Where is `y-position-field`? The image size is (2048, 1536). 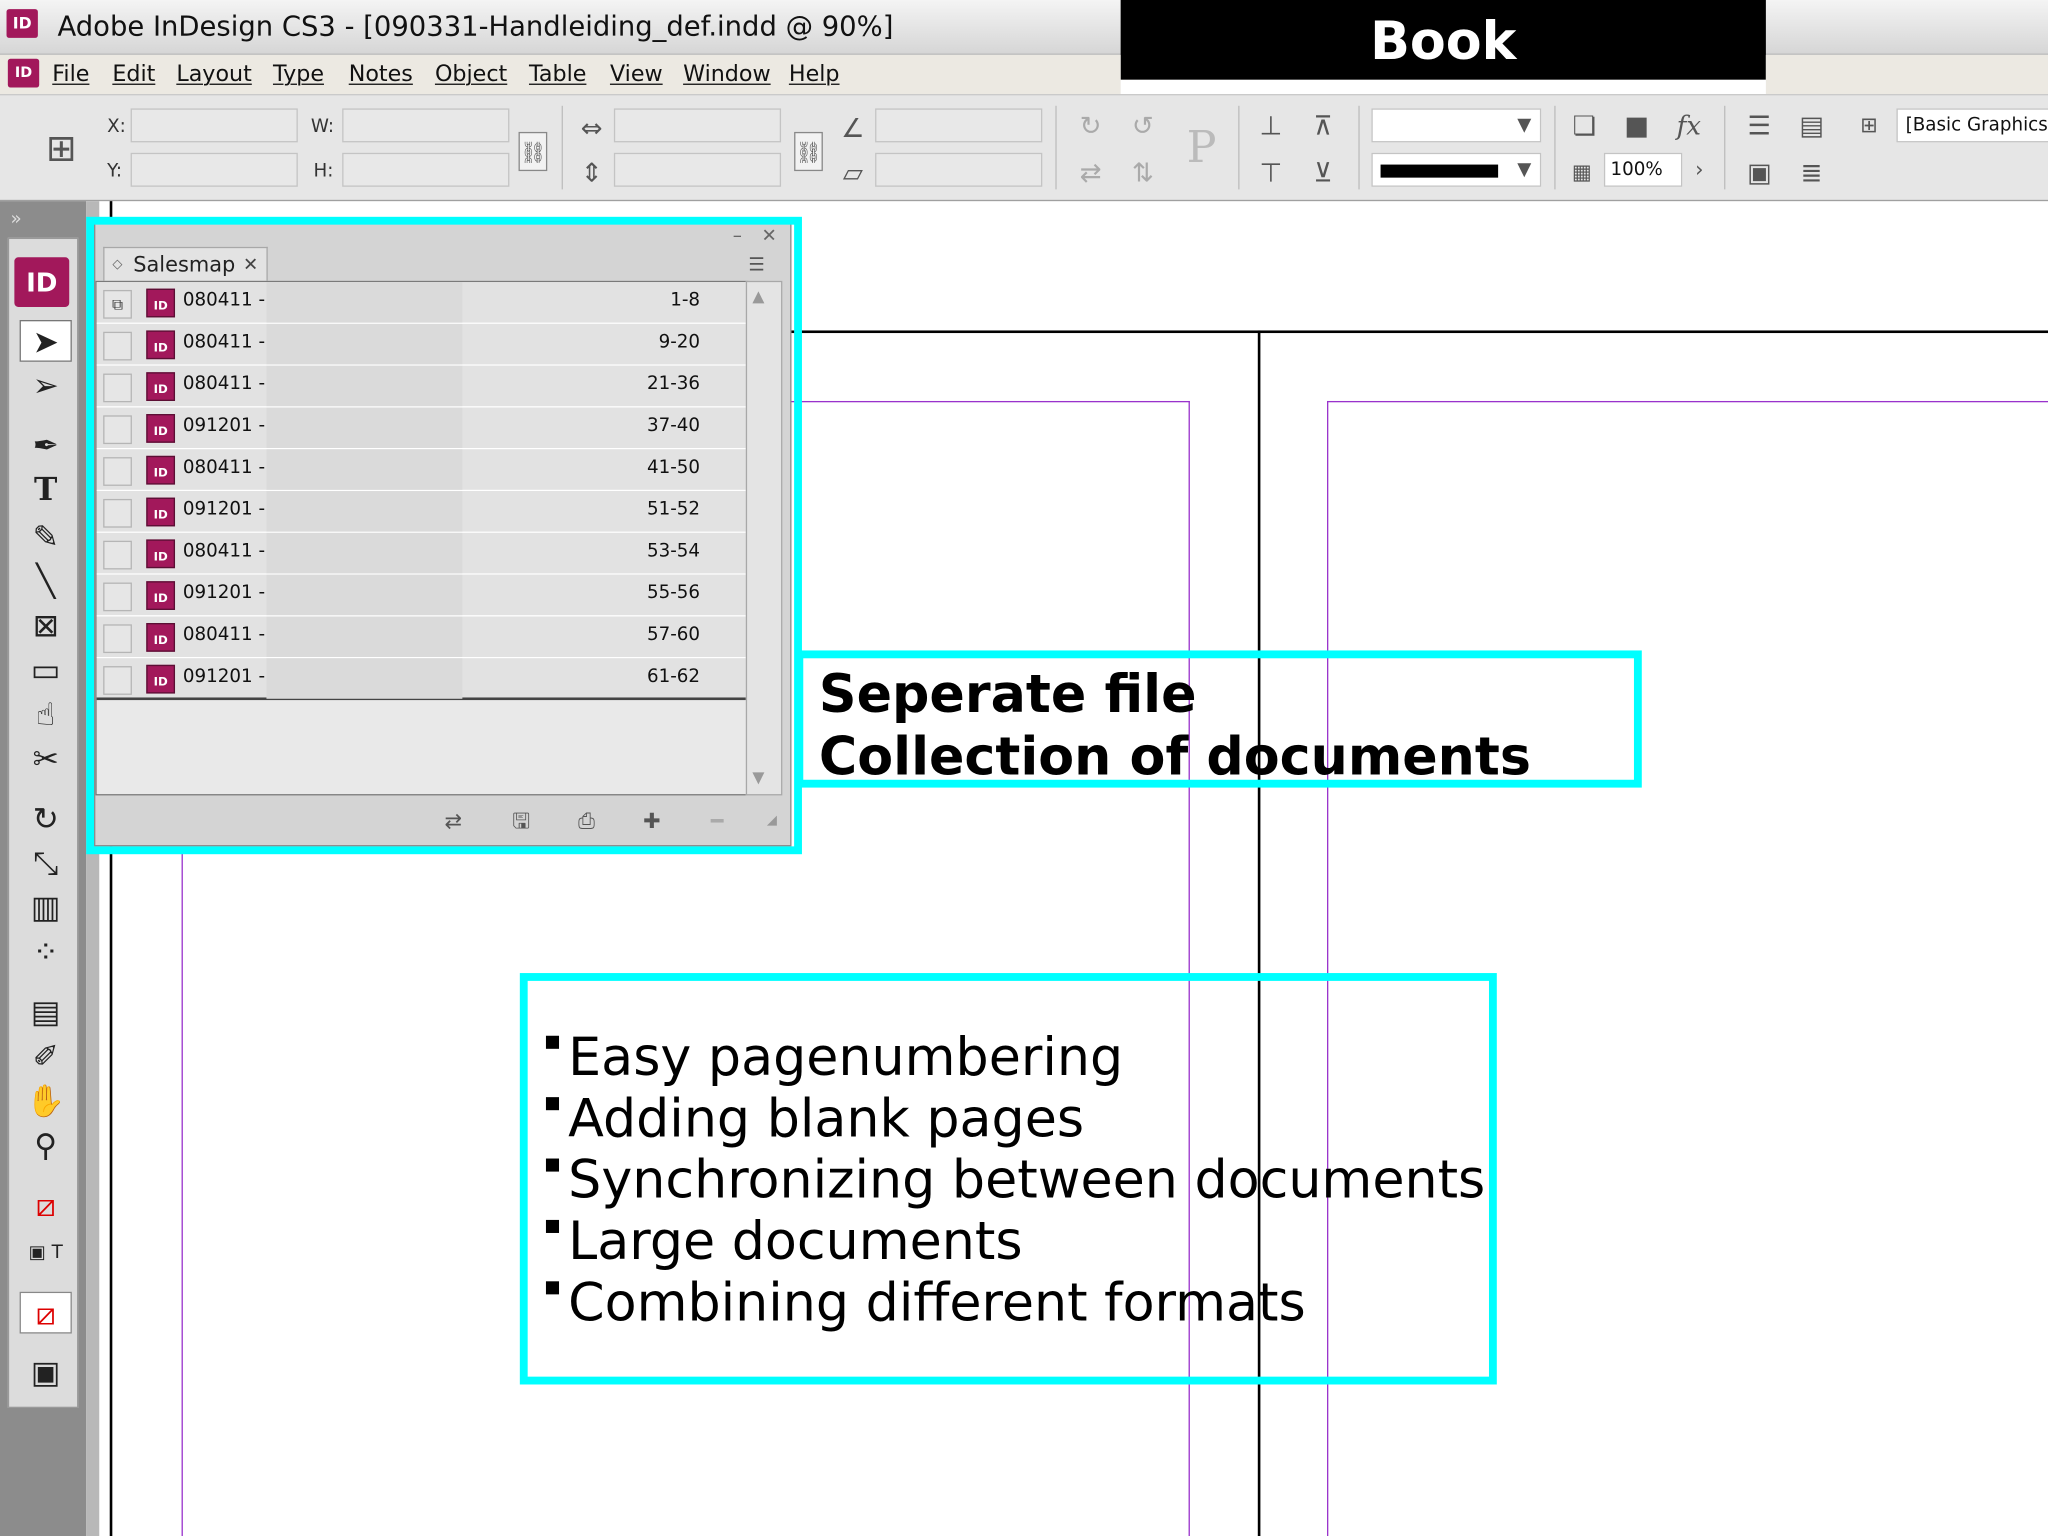 y-position-field is located at coordinates (214, 169).